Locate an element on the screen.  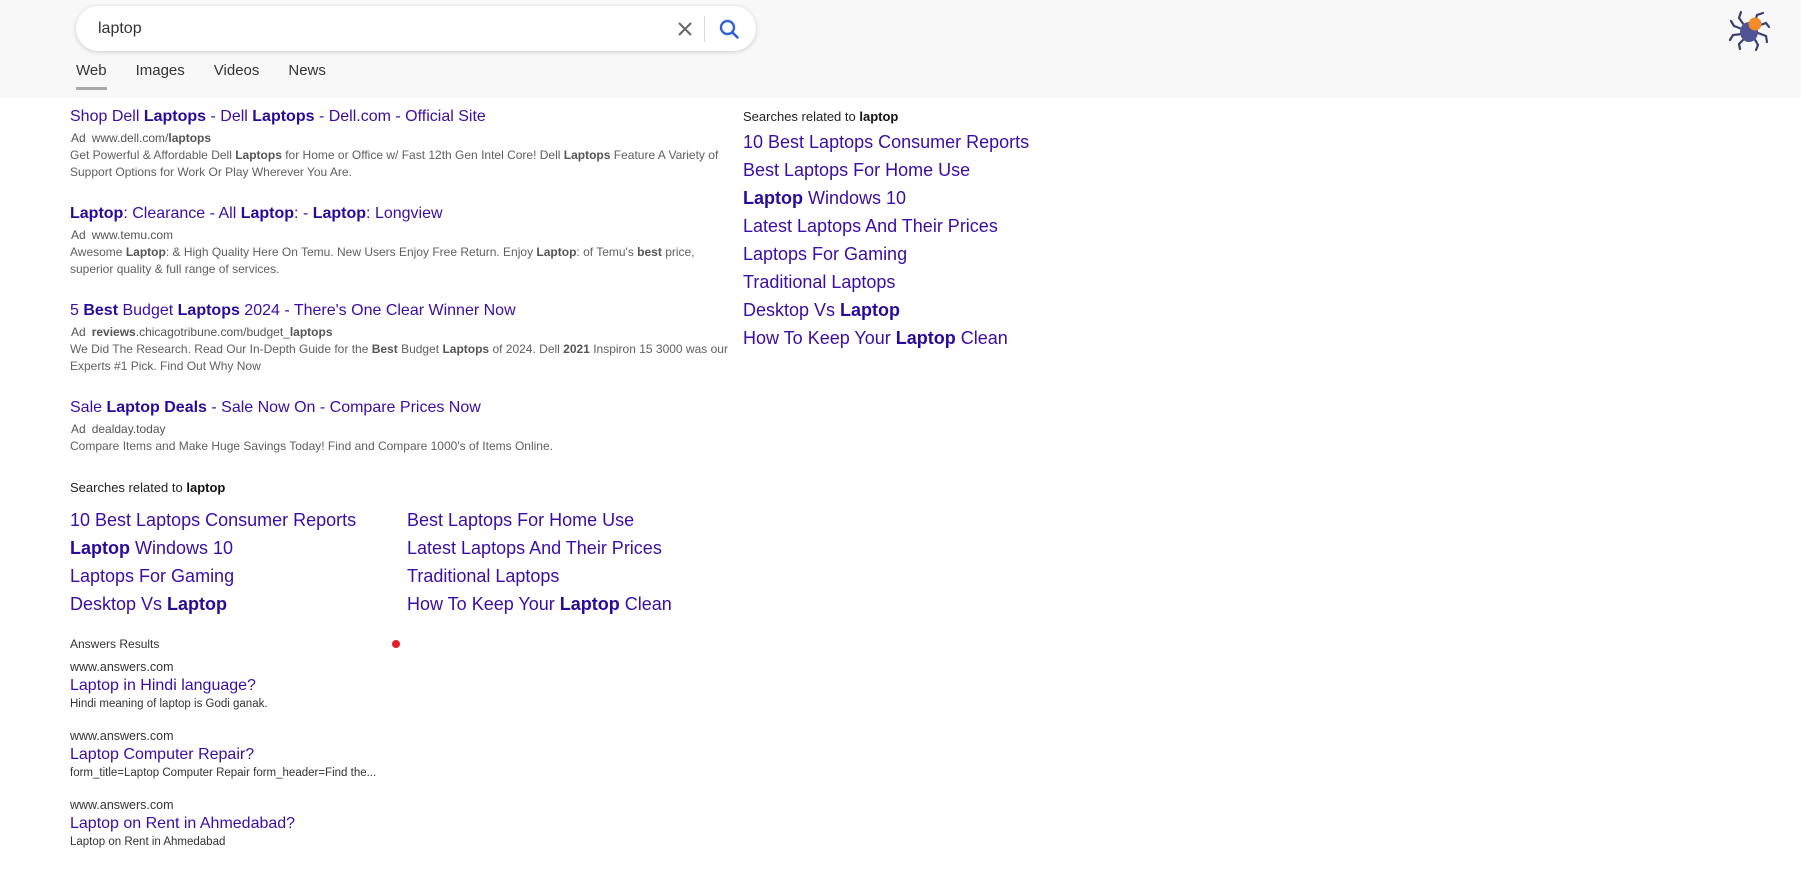
sidebar-related-link: 10 Best Laptops Consumer Reports is located at coordinates (923, 142).